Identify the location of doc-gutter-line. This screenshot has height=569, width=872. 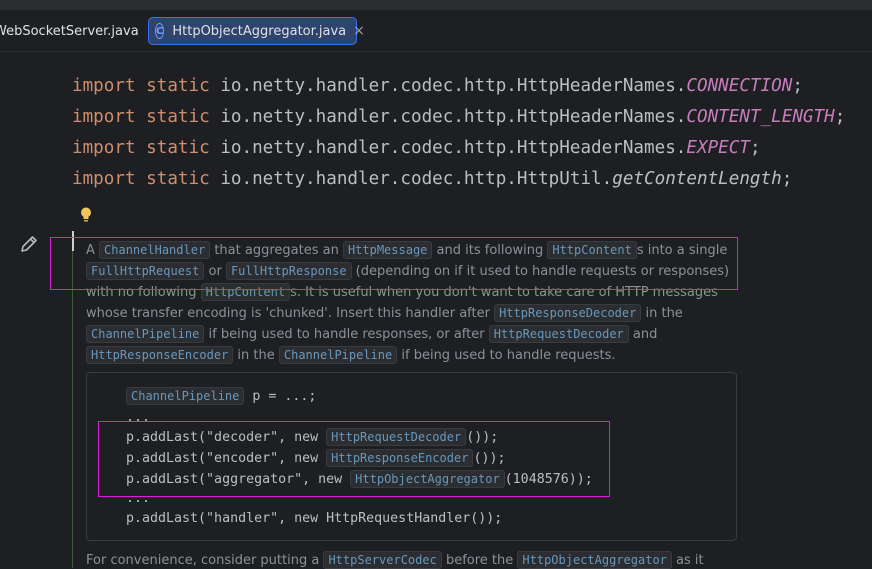
(72, 409).